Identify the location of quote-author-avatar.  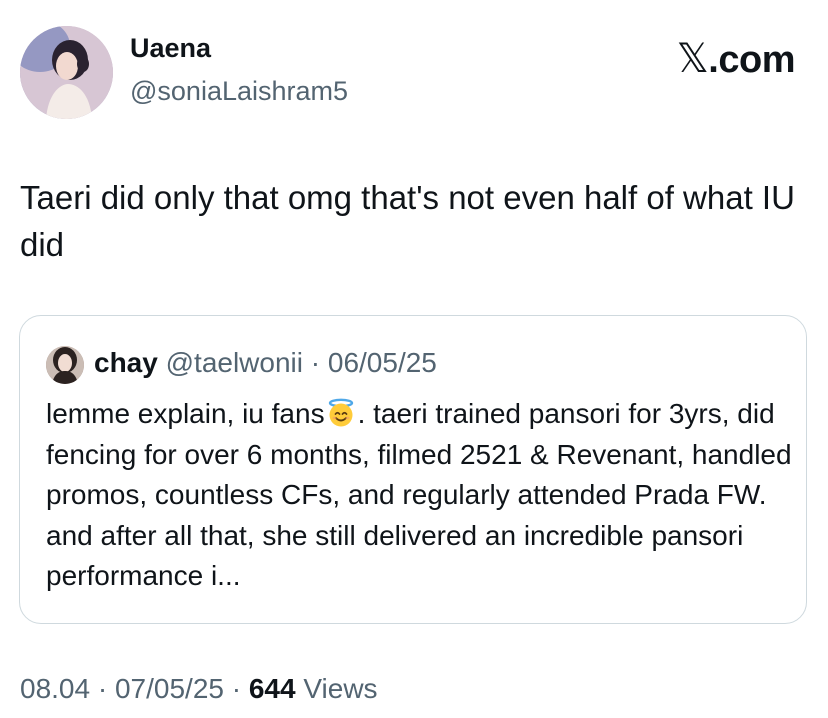
(65, 365).